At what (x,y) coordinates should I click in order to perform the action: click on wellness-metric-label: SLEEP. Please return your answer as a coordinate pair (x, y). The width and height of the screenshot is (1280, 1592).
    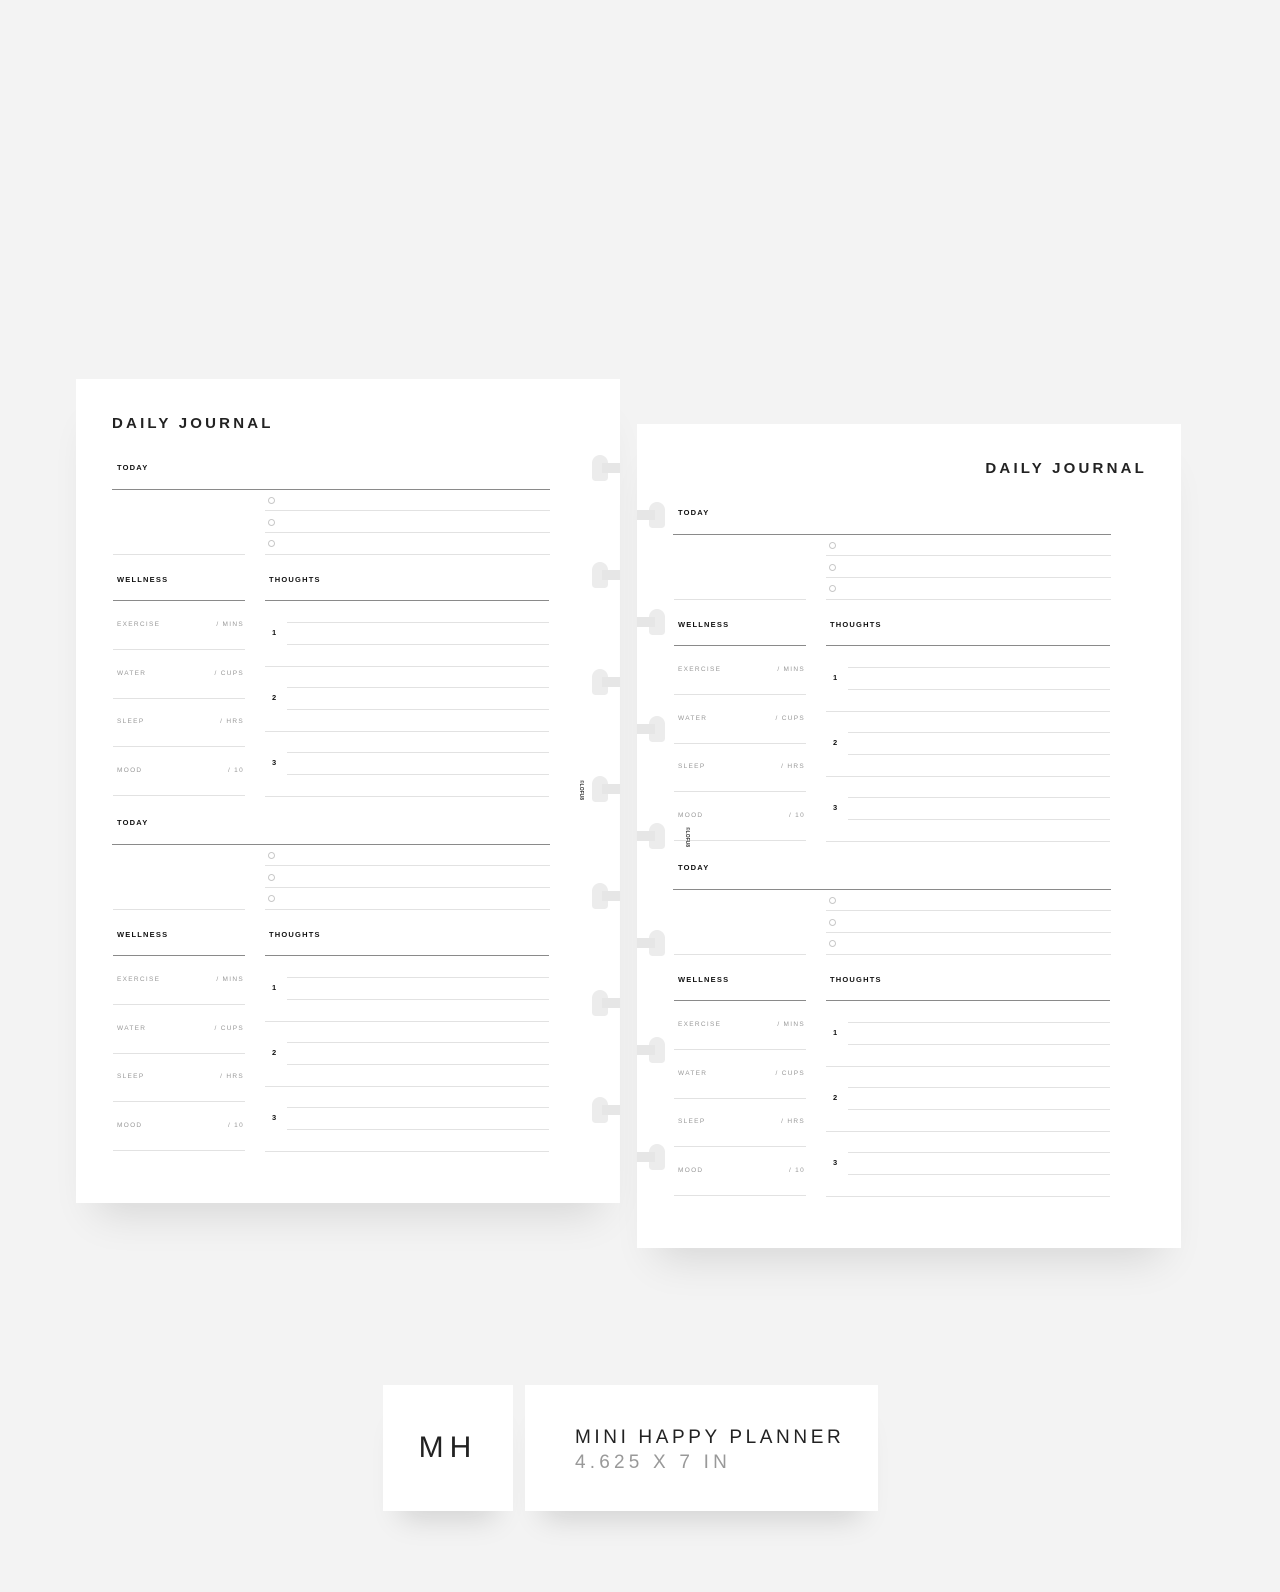
    Looking at the image, I should click on (131, 1076).